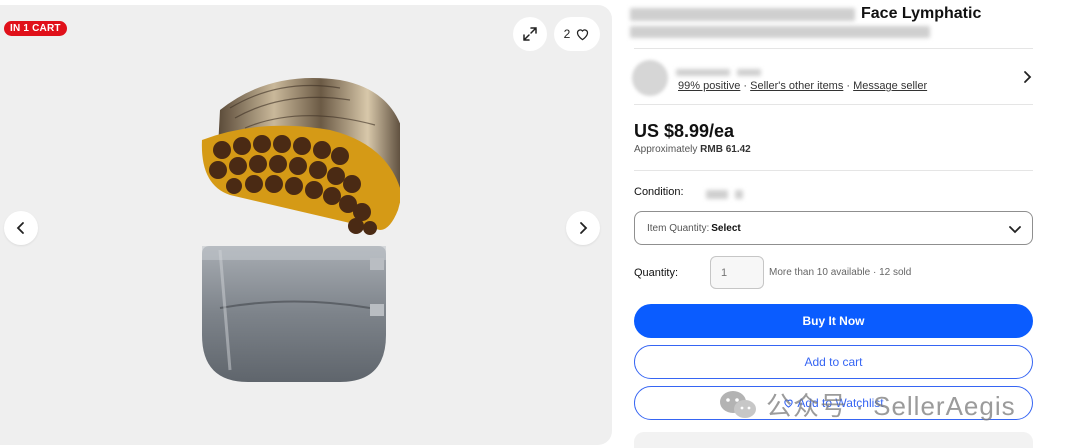 The image size is (1080, 448). Describe the element at coordinates (737, 272) in the screenshot. I see `quantity-input` at that location.